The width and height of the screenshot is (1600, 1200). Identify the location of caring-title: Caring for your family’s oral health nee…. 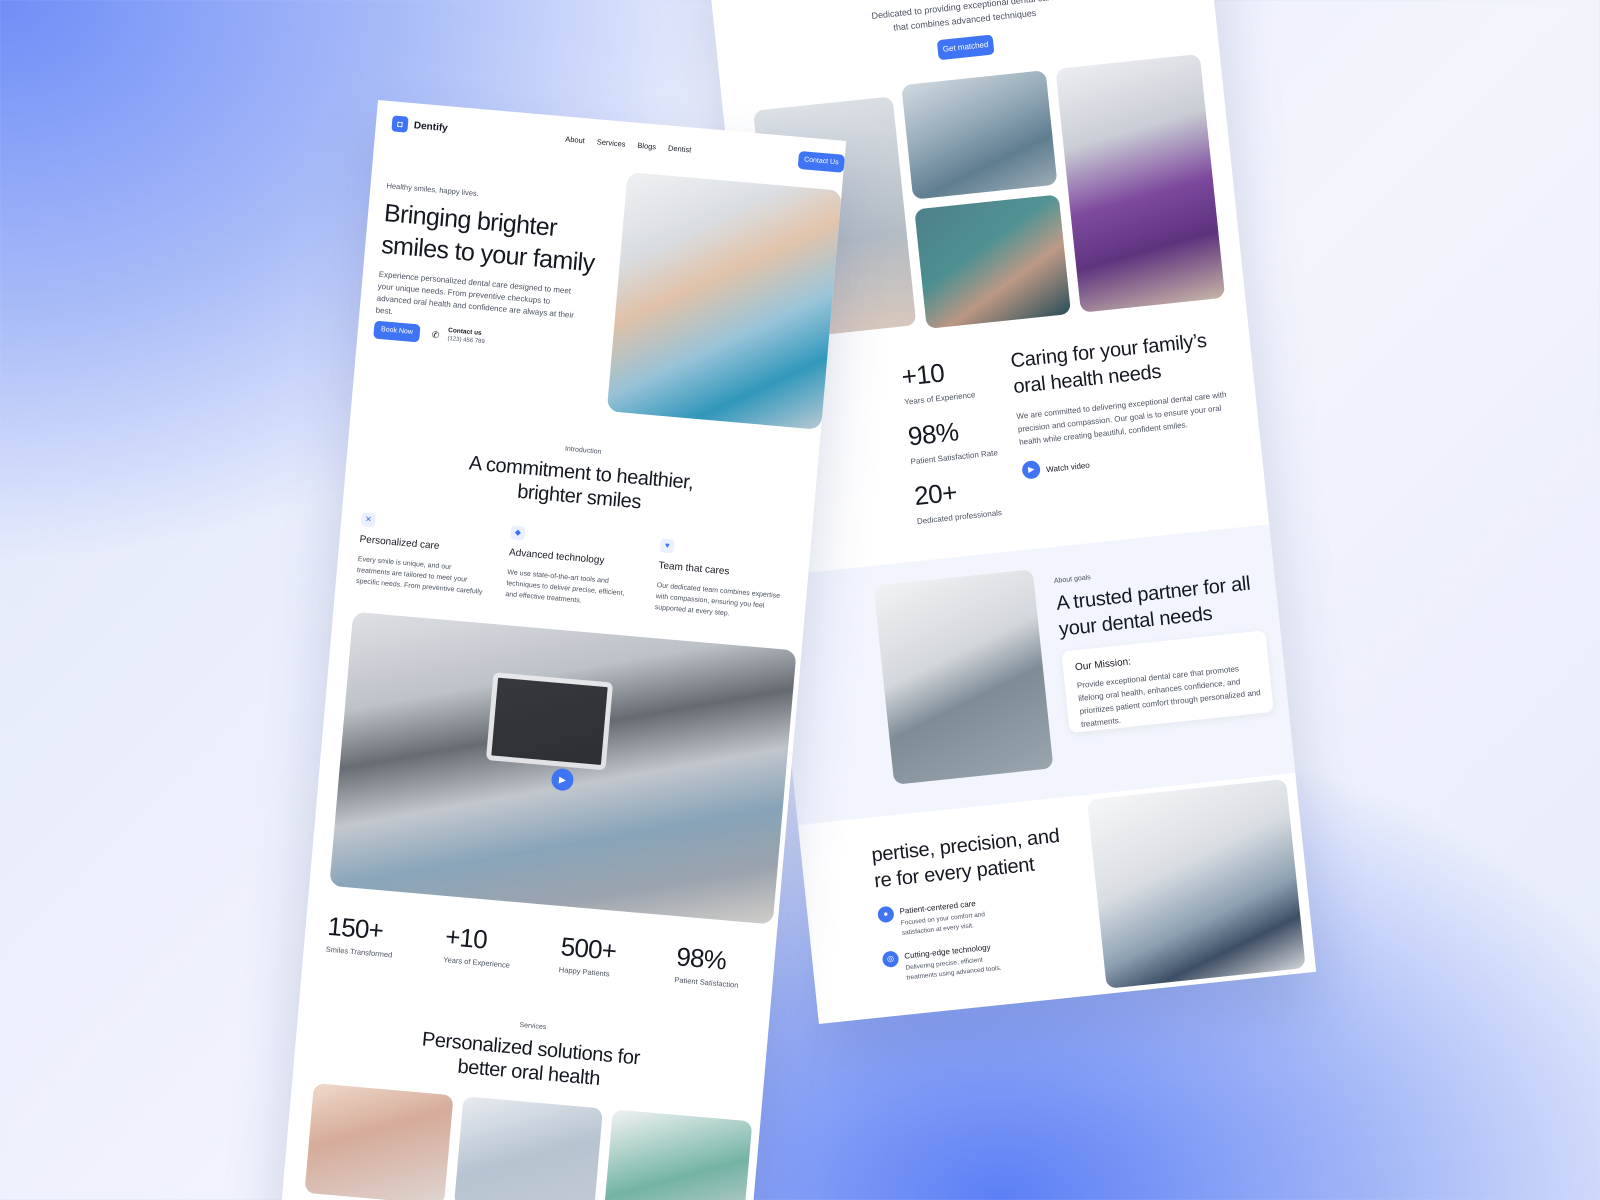
(1108, 364).